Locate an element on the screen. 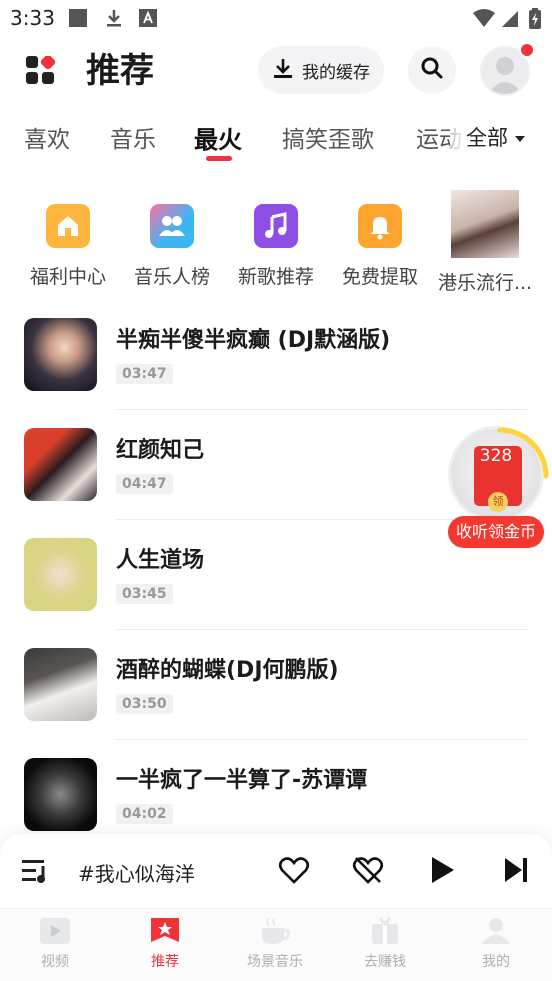 The width and height of the screenshot is (552, 981). active-tab-indicator is located at coordinates (219, 158).